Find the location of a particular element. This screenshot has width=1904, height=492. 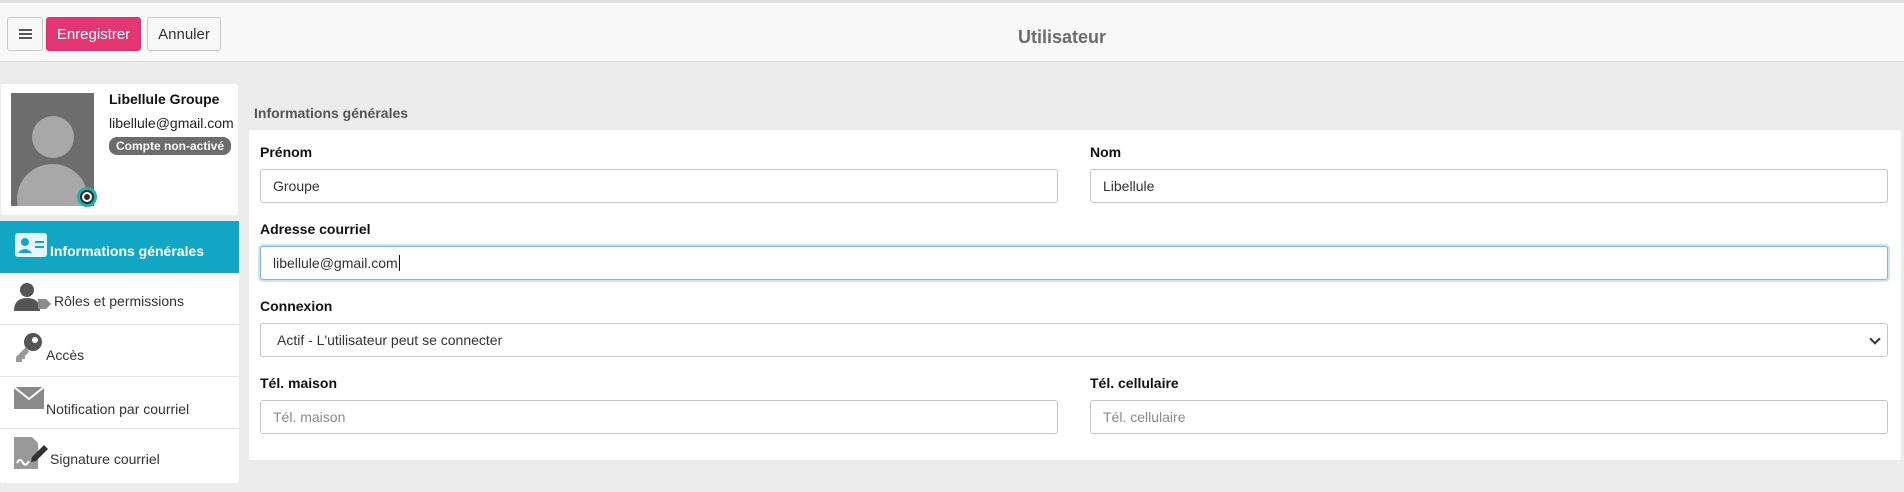

sidebar-item-acces: Accès is located at coordinates (119, 351).